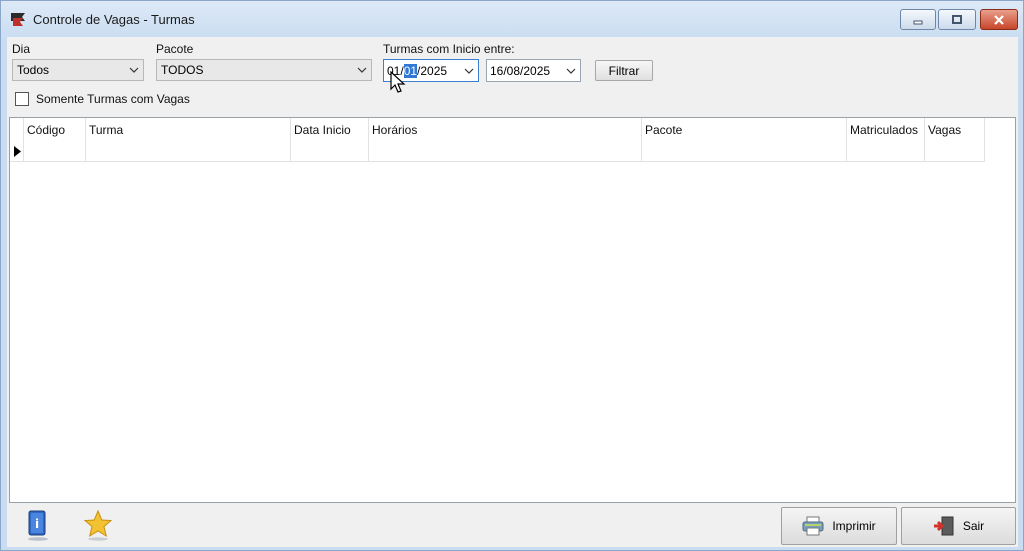 Image resolution: width=1024 pixels, height=551 pixels. What do you see at coordinates (18, 19) in the screenshot?
I see `app-logo-icon` at bounding box center [18, 19].